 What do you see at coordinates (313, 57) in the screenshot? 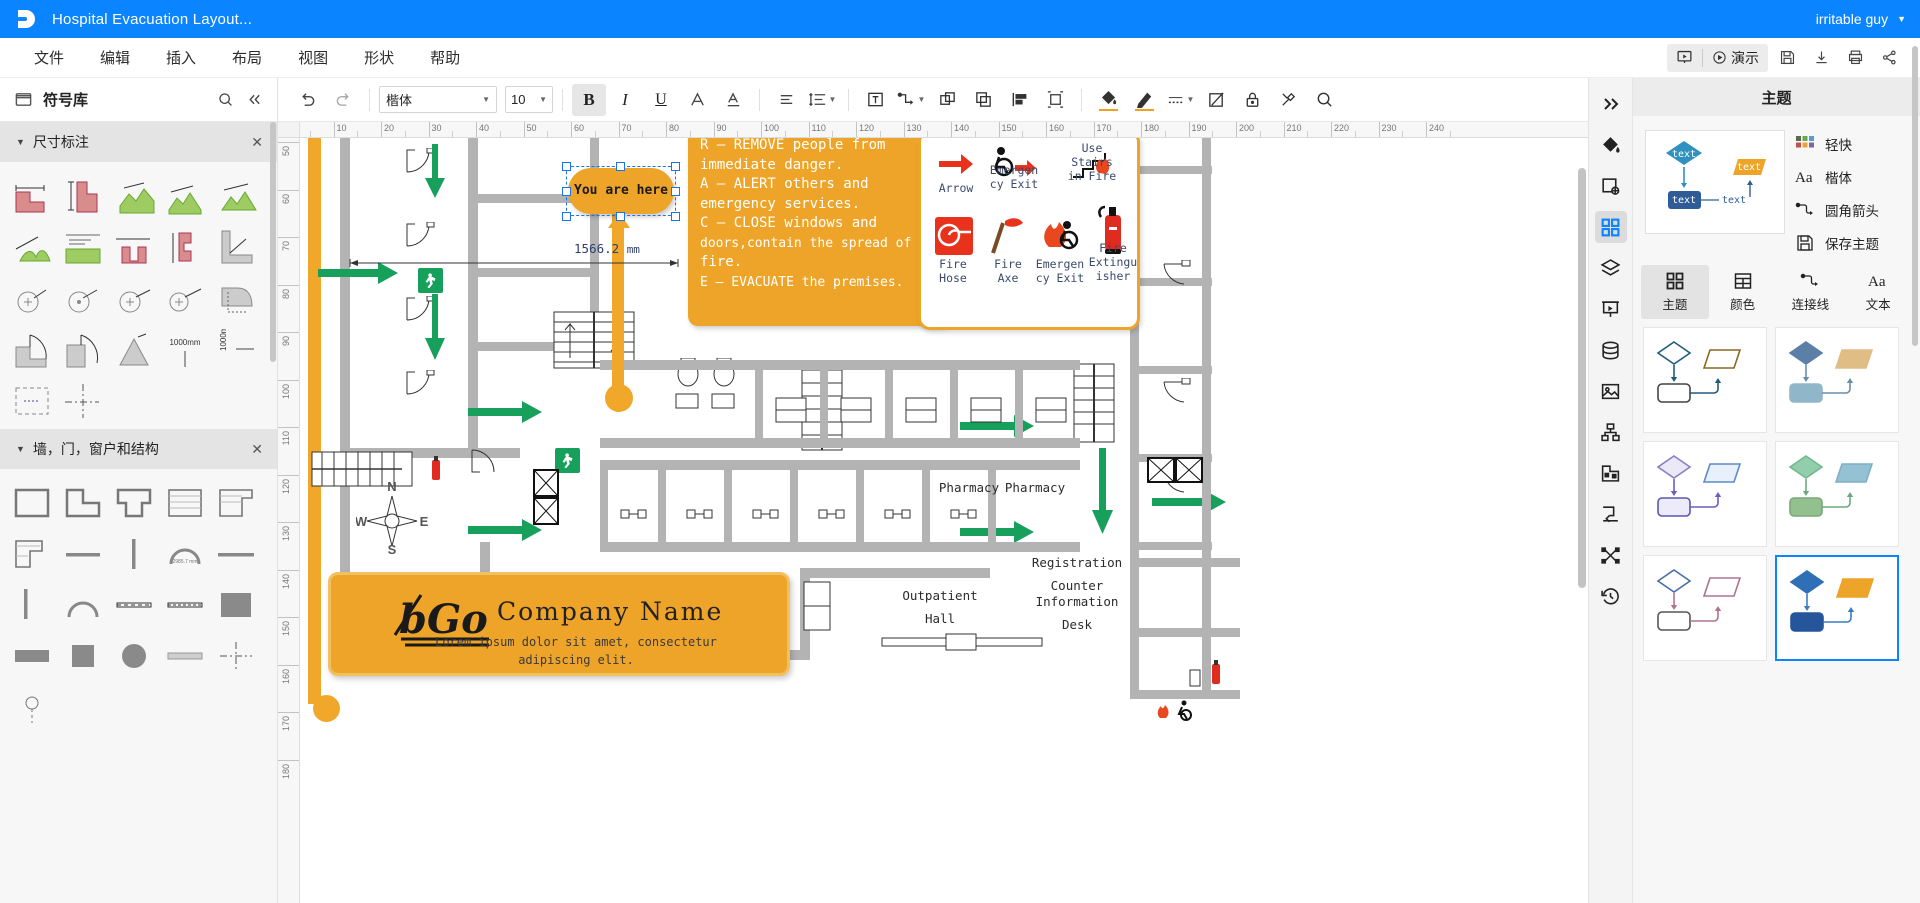
I see `menu-view: 视图` at bounding box center [313, 57].